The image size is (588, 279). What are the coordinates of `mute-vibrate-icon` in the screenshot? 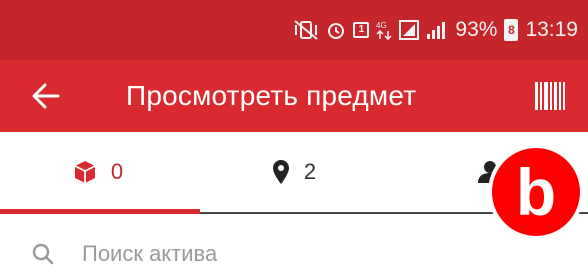 It's located at (306, 30).